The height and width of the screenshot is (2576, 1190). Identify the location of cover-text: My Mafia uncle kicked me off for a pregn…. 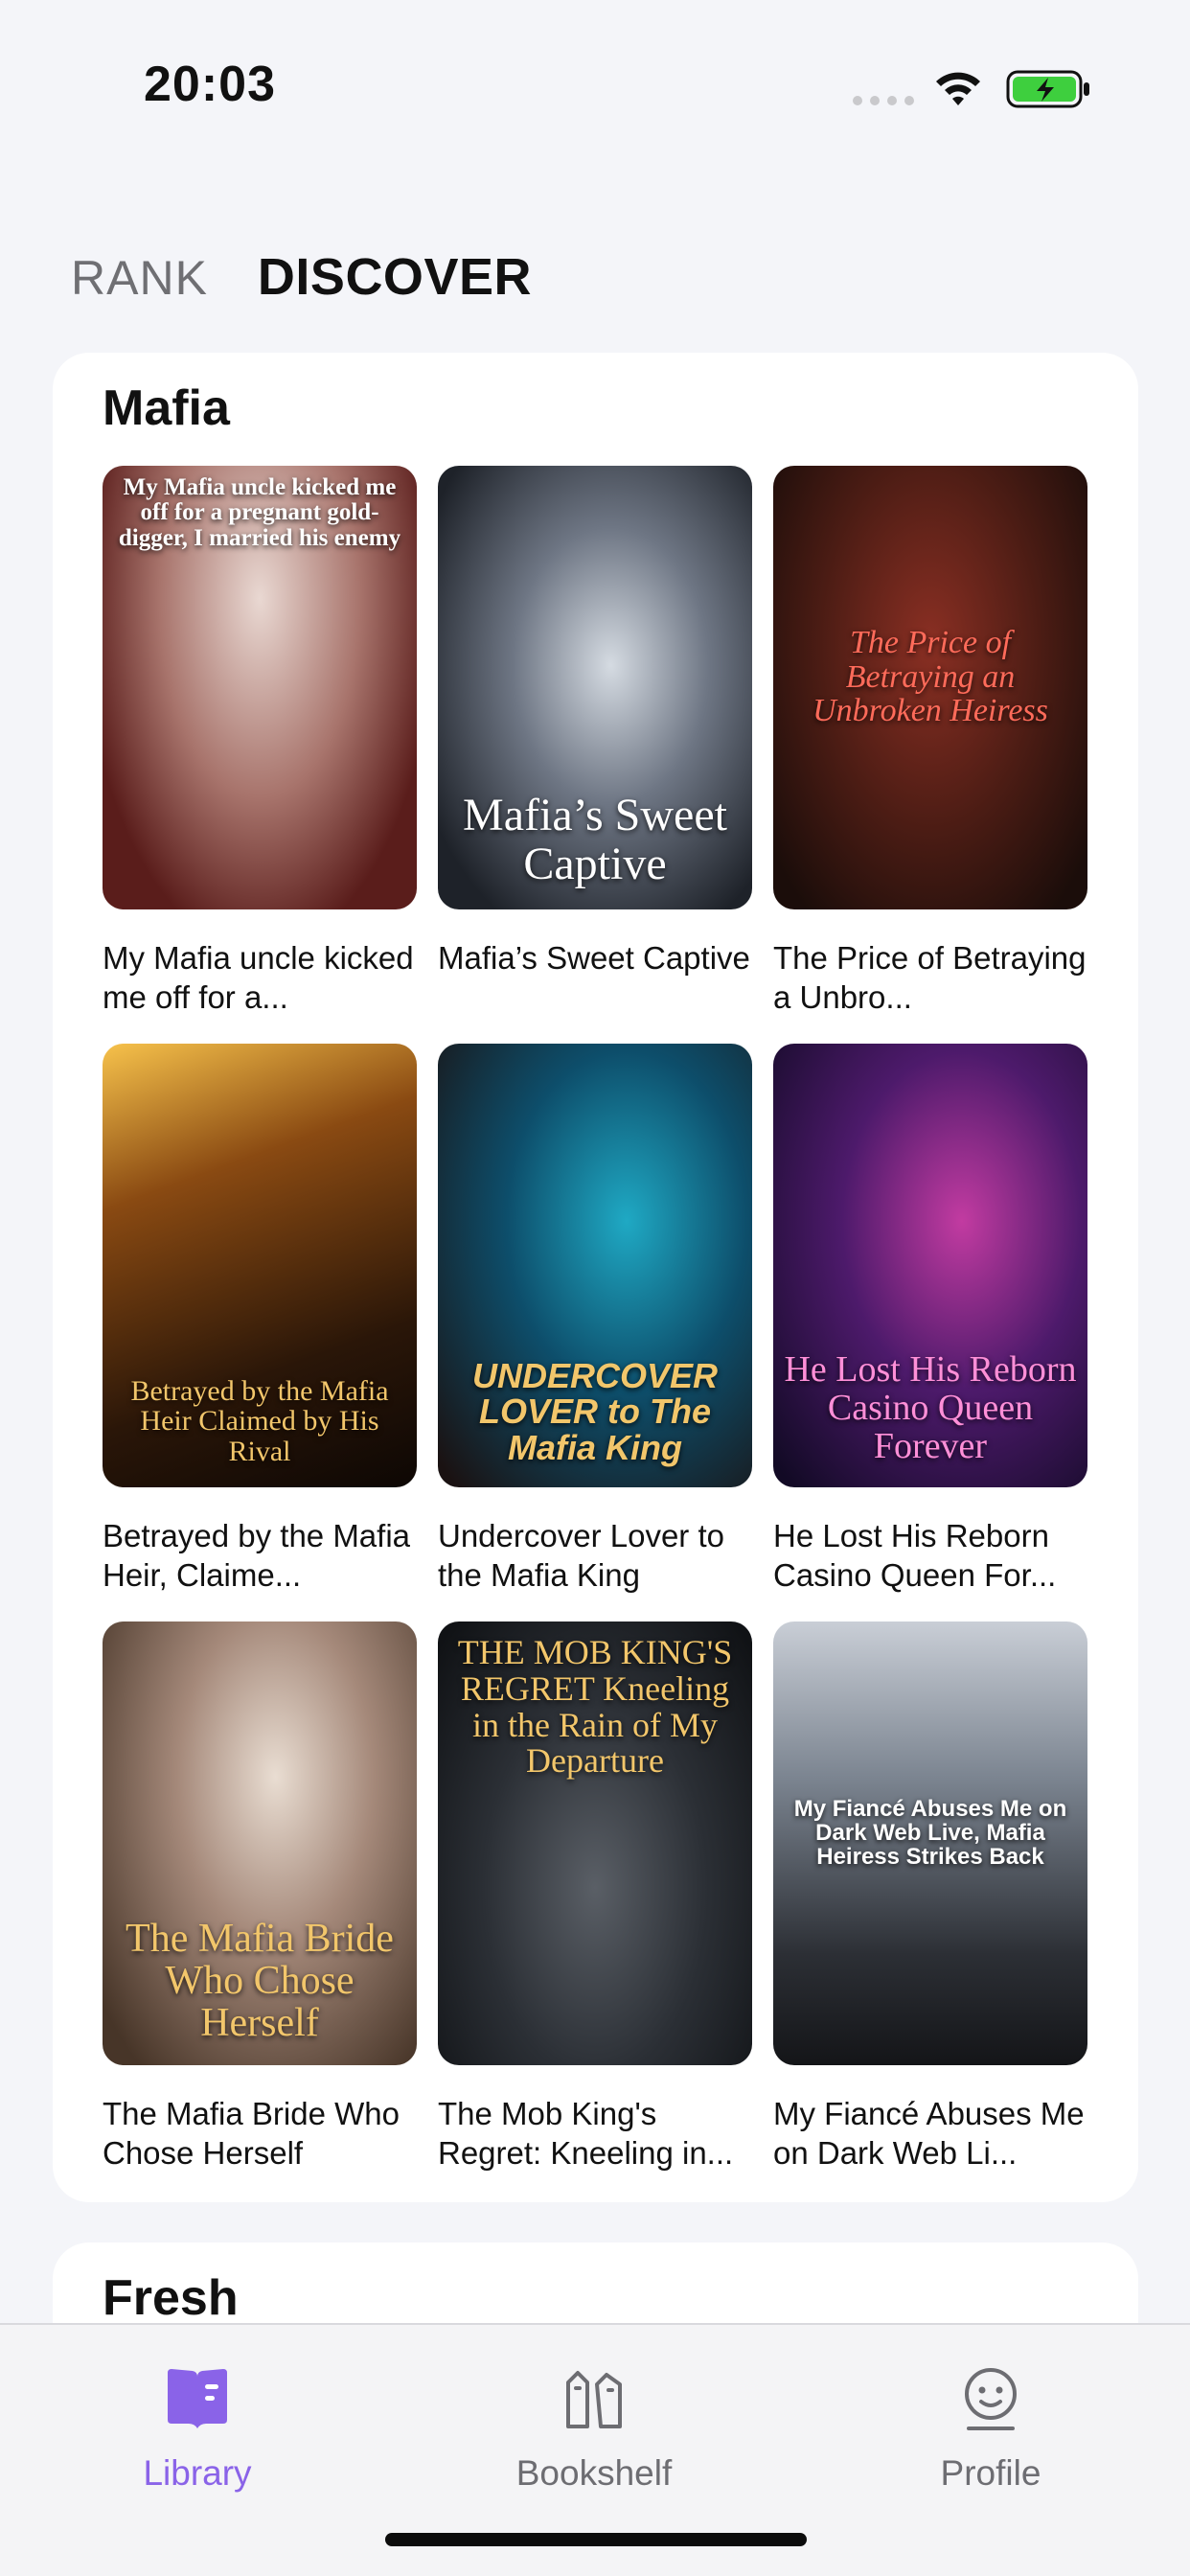
(259, 512).